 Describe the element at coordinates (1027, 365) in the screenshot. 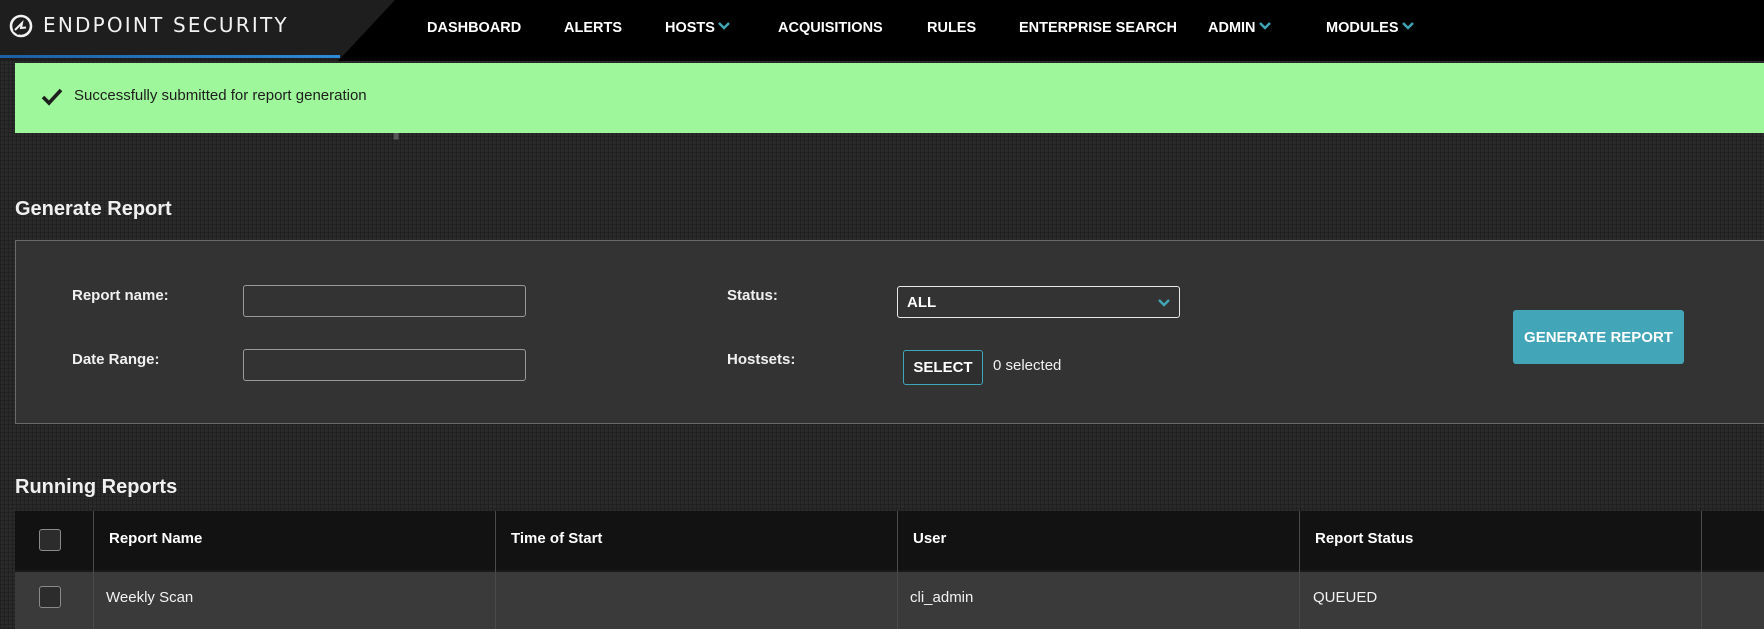

I see `hostsets-selected-count: 0 selected` at that location.